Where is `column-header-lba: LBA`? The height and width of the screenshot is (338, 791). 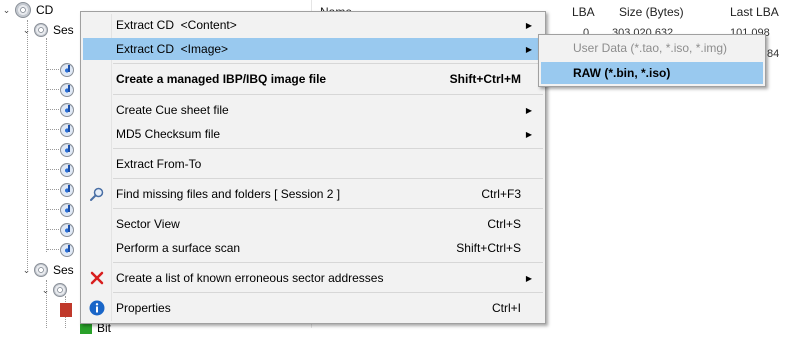 column-header-lba: LBA is located at coordinates (583, 12).